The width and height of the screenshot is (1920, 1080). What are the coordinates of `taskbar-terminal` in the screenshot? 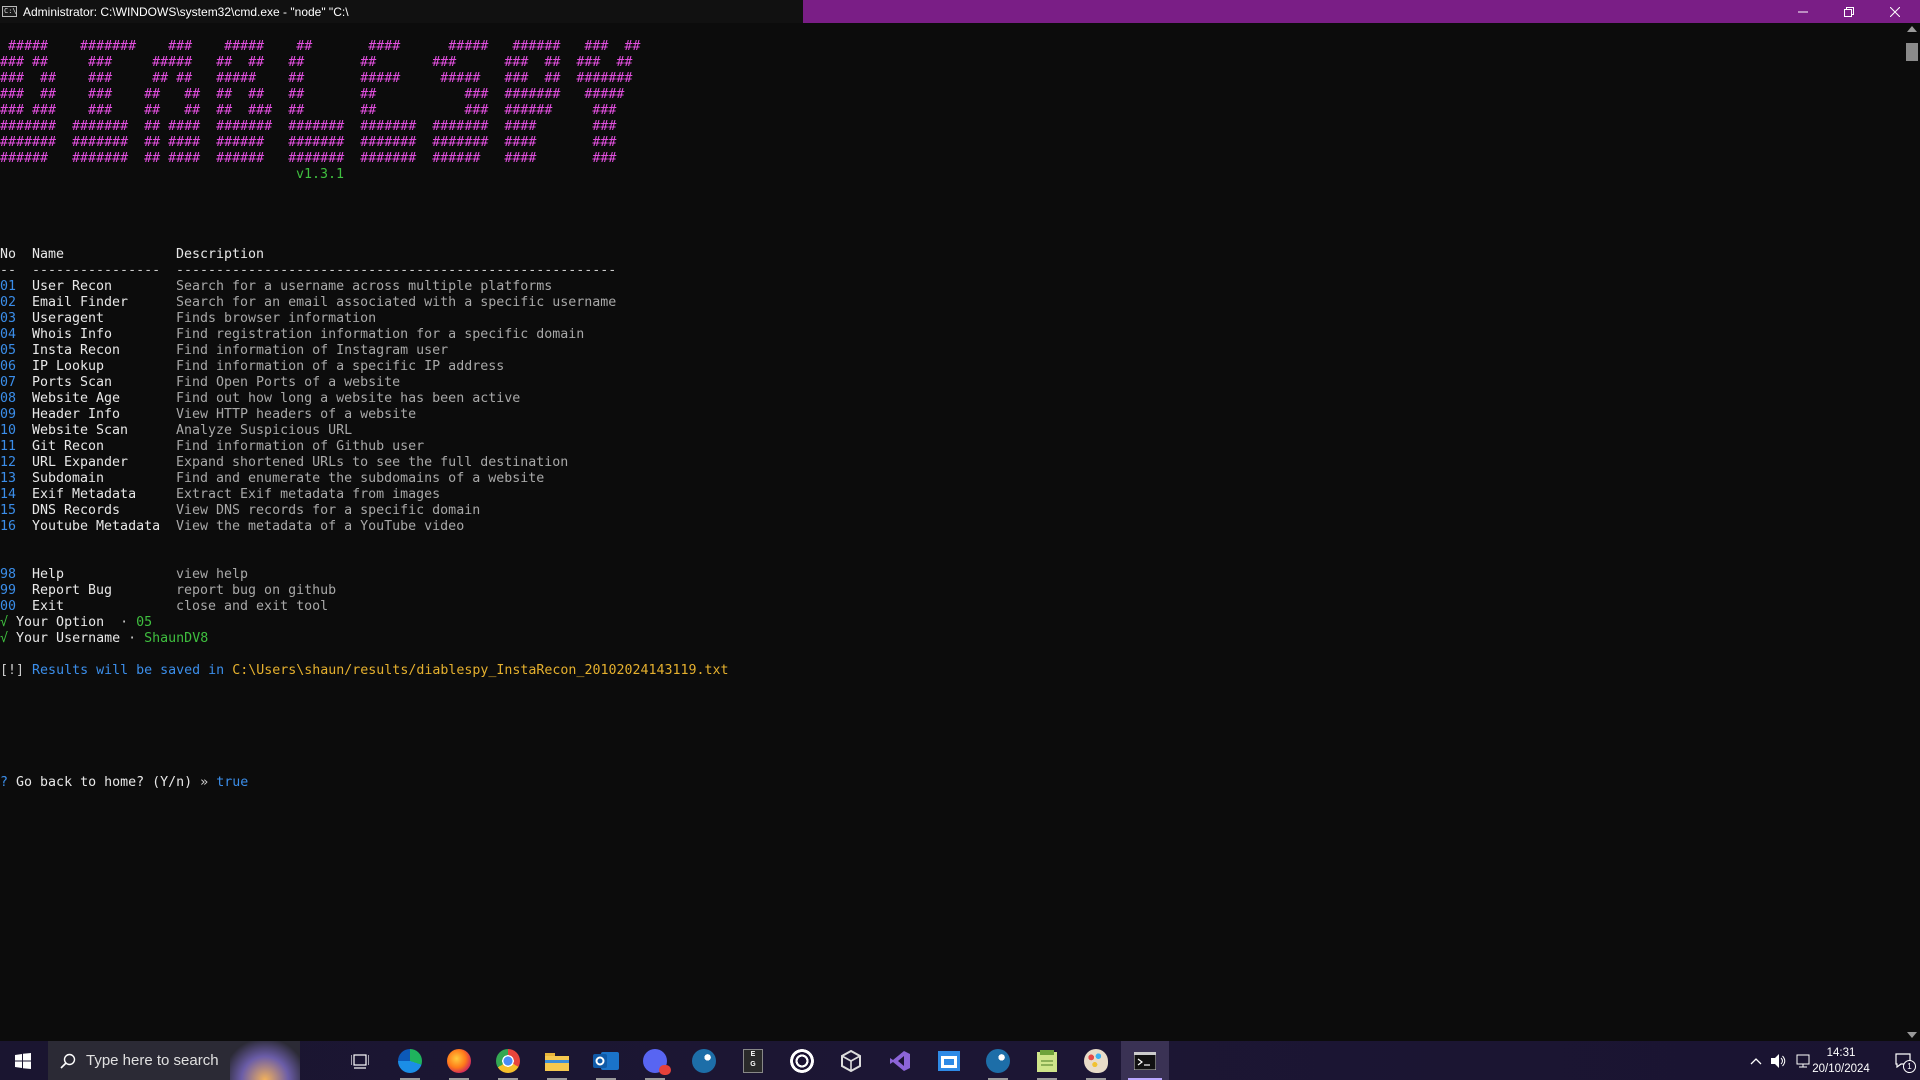 It's located at (1145, 1060).